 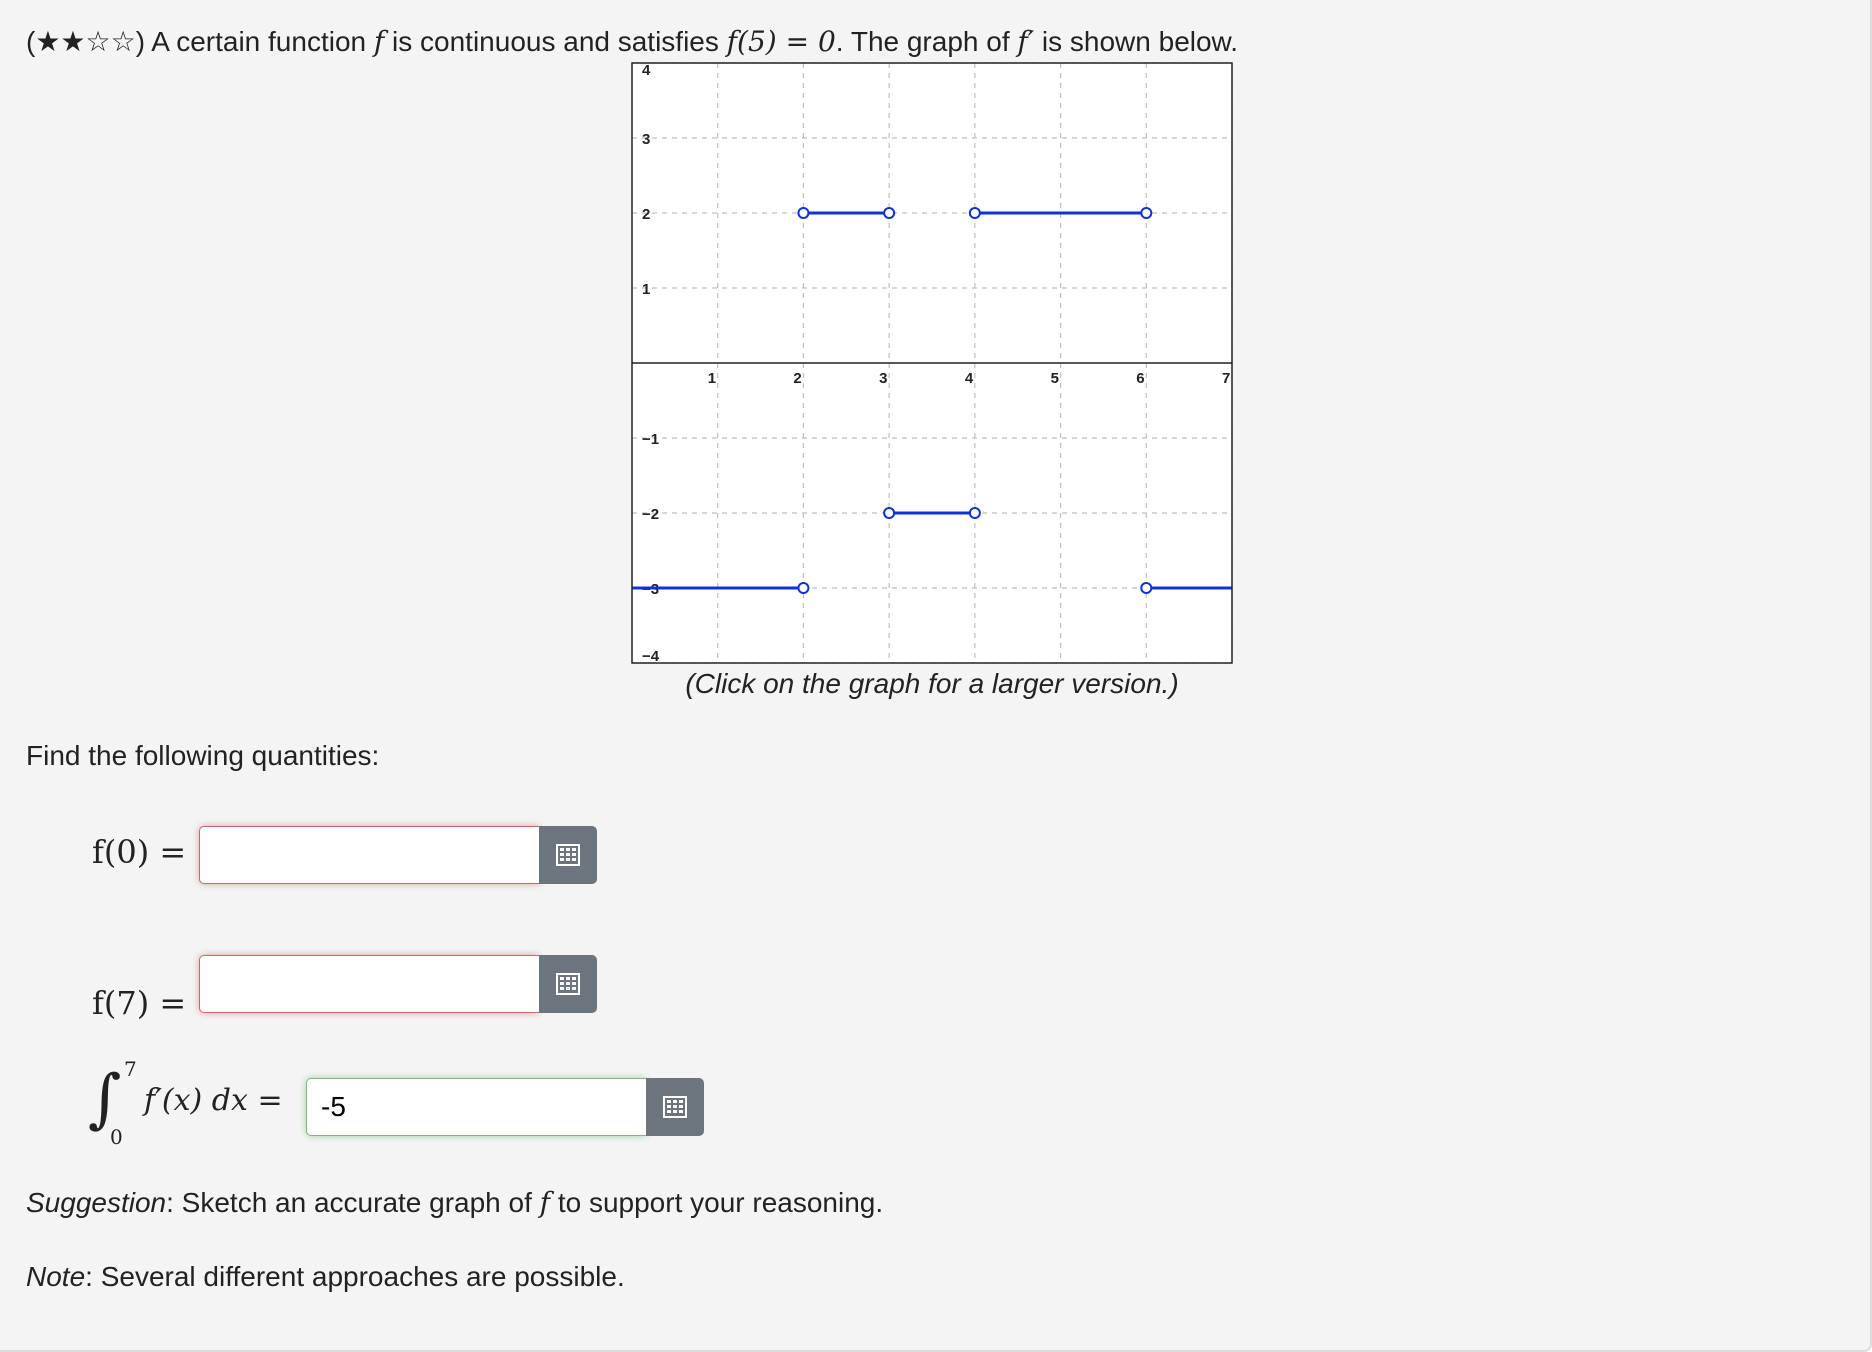 What do you see at coordinates (213, 1100) in the screenshot?
I see `integrand: f′(x) dx =` at bounding box center [213, 1100].